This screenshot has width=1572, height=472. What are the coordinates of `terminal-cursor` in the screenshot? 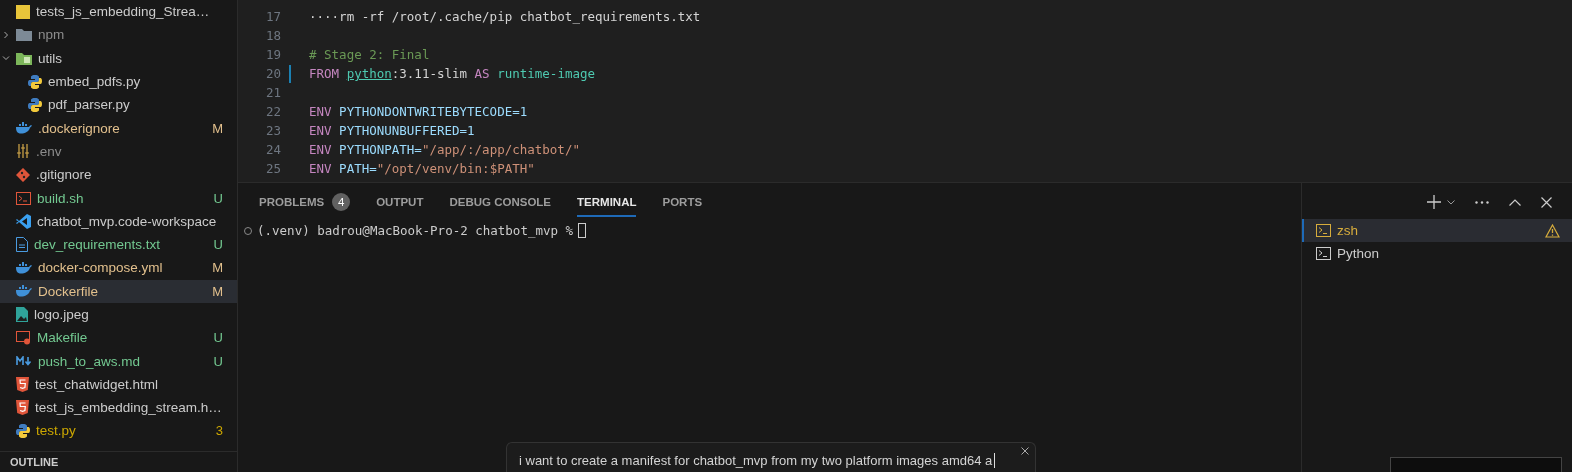 It's located at (582, 230).